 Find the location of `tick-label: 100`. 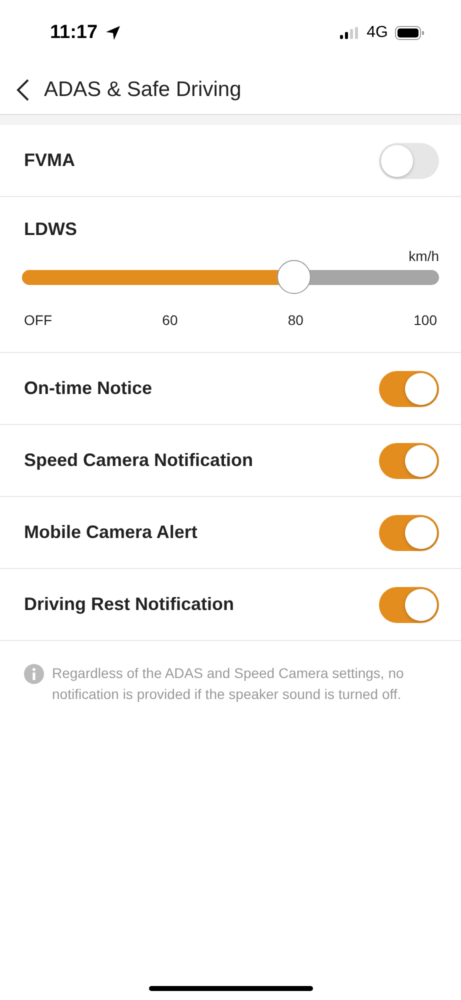

tick-label: 100 is located at coordinates (425, 320).